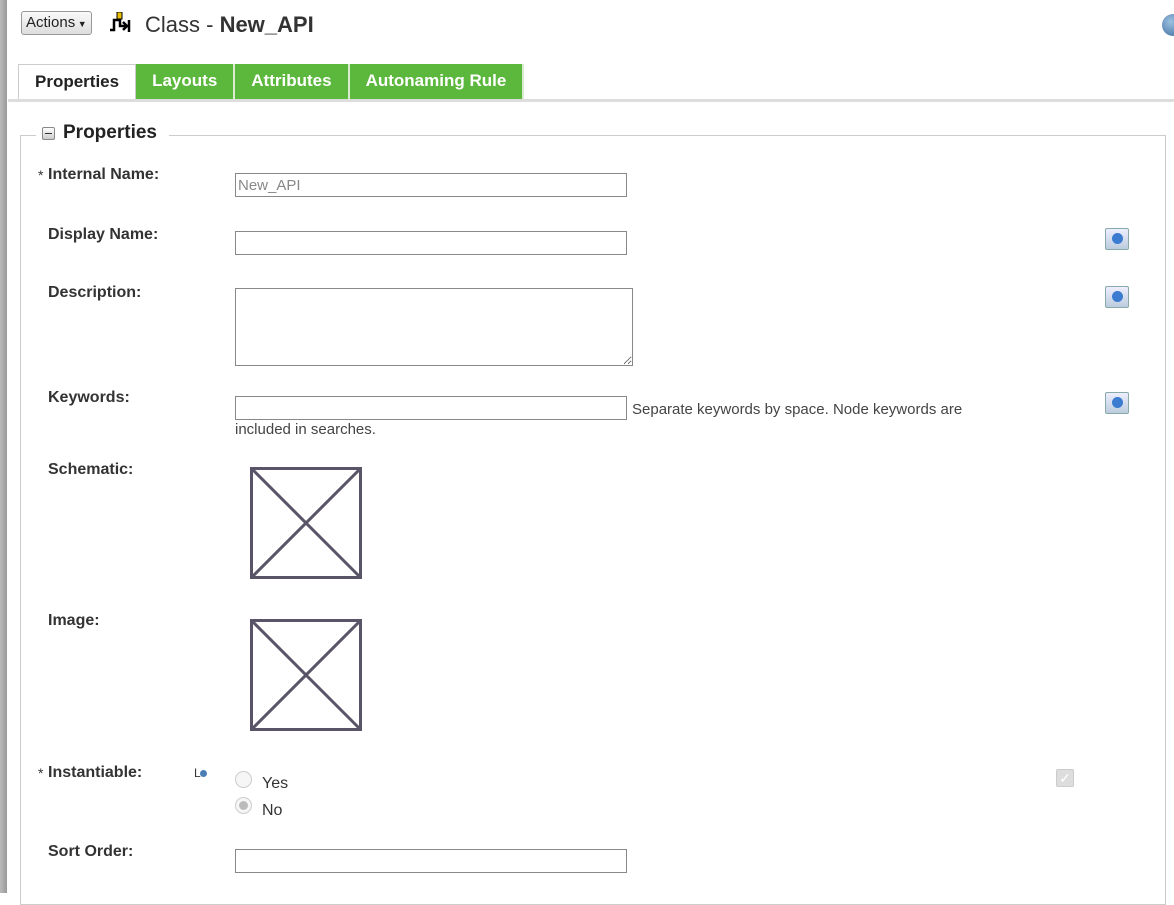 The width and height of the screenshot is (1174, 905). Describe the element at coordinates (591, 100) in the screenshot. I see `tab-divider` at that location.